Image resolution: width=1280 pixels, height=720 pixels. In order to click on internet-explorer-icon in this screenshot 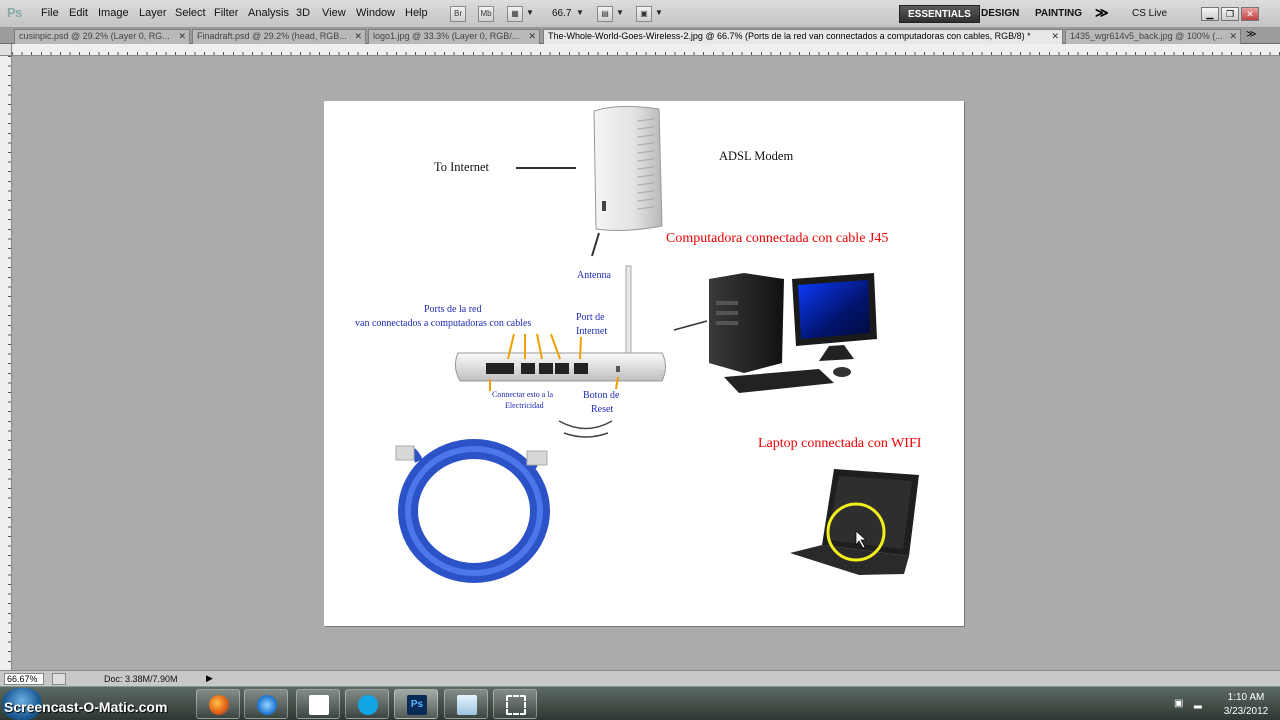, I will do `click(267, 705)`.